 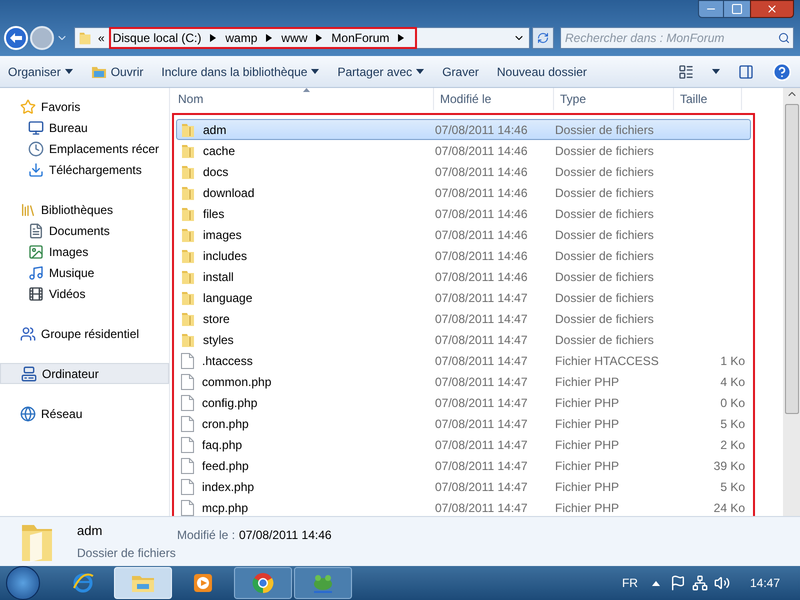 What do you see at coordinates (203, 583) in the screenshot?
I see `play-icon` at bounding box center [203, 583].